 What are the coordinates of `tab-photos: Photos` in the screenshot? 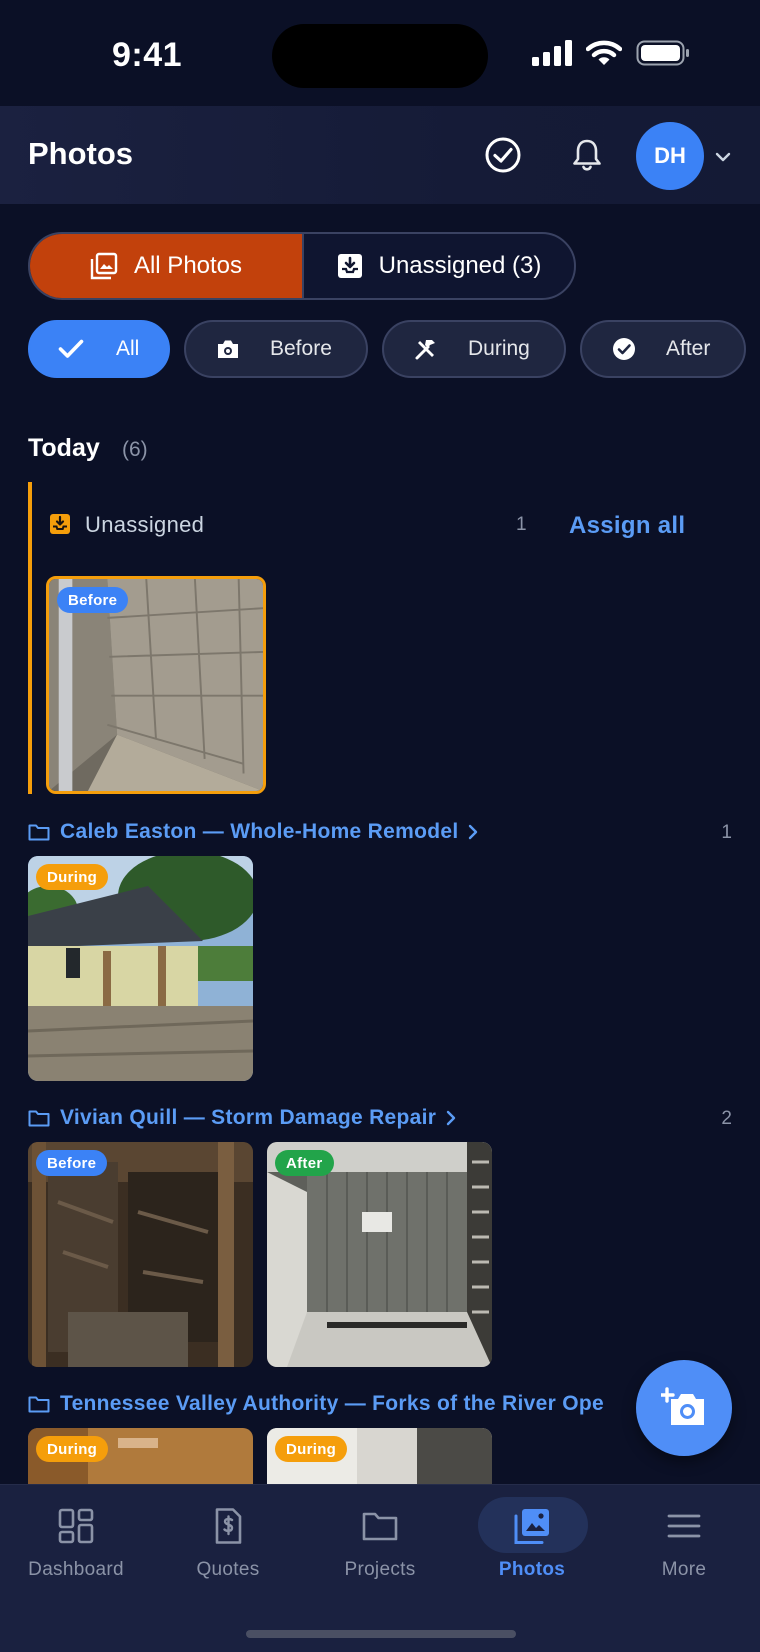 It's located at (532, 1544).